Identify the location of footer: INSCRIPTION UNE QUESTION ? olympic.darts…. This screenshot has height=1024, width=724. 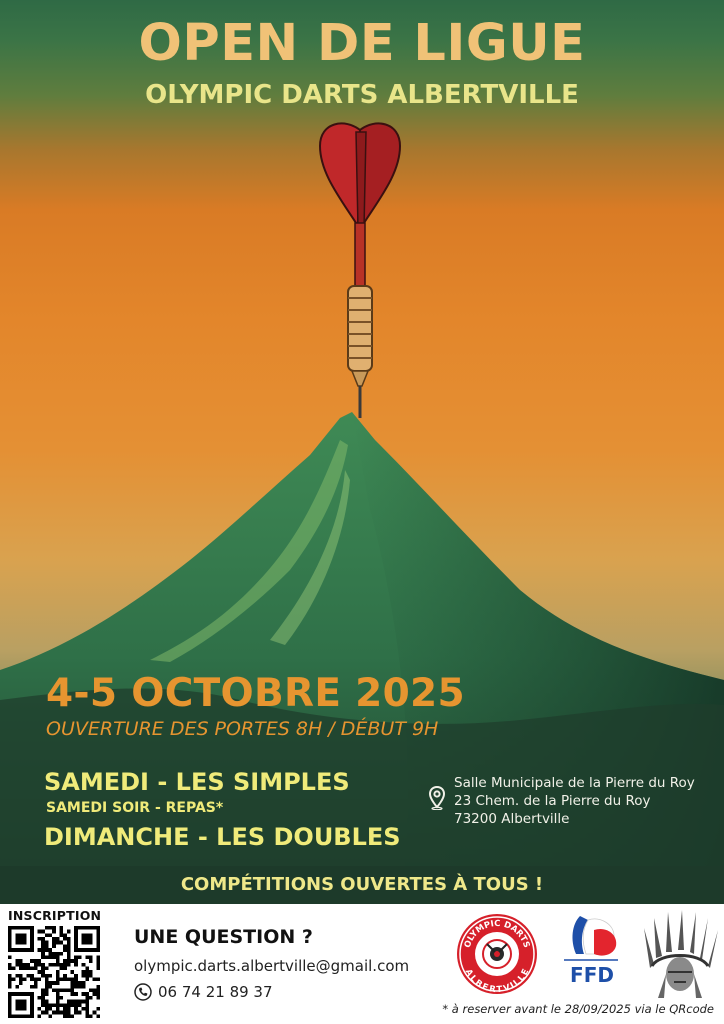
(362, 964).